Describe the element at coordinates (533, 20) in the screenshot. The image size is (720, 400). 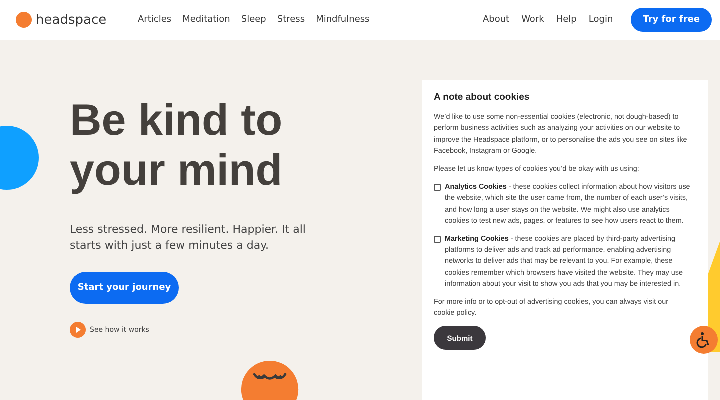
I see `nav-link: Work` at that location.